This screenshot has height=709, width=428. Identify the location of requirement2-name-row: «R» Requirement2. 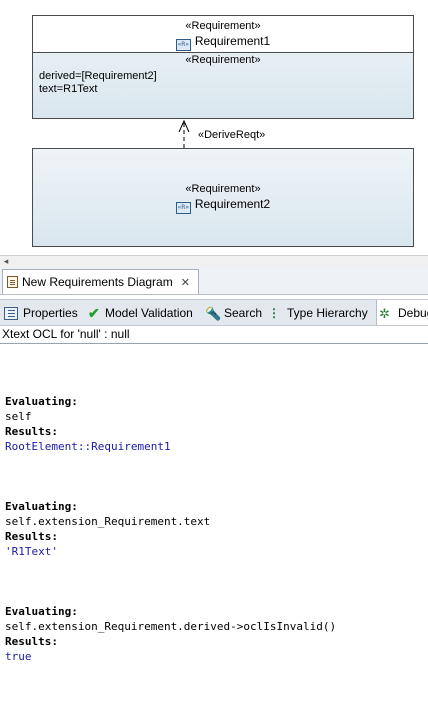
(223, 205).